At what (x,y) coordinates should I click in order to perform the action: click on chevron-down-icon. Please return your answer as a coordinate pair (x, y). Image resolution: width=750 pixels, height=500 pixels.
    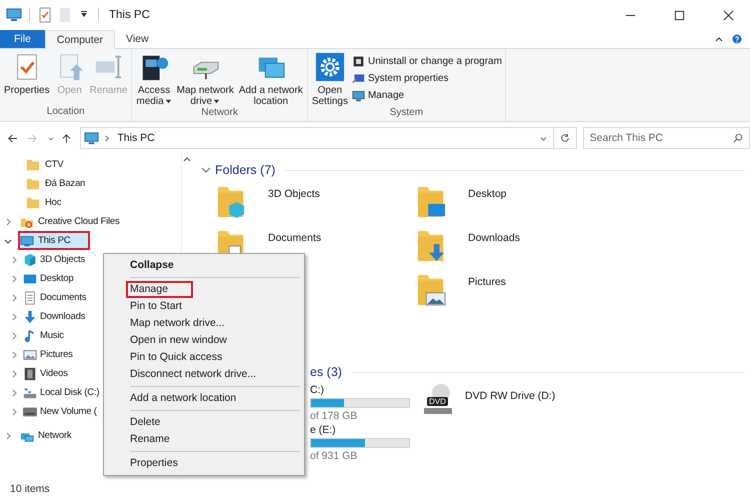
    Looking at the image, I should click on (543, 138).